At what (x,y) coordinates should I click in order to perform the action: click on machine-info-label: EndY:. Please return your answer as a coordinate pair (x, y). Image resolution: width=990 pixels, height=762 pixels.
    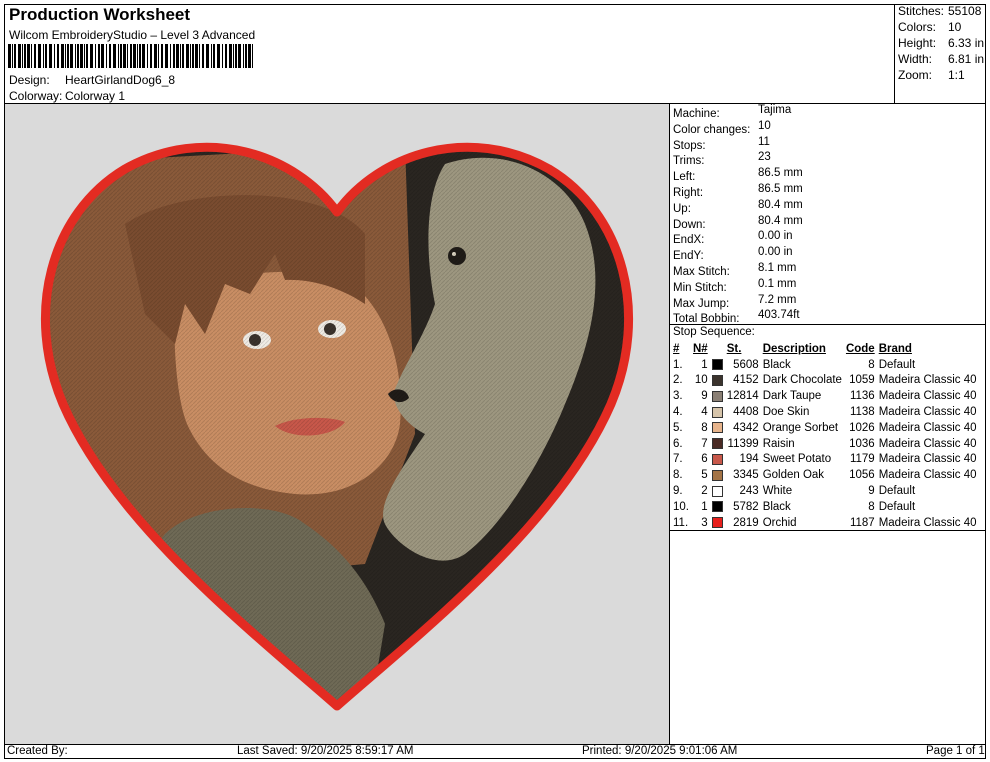
    Looking at the image, I should click on (688, 256).